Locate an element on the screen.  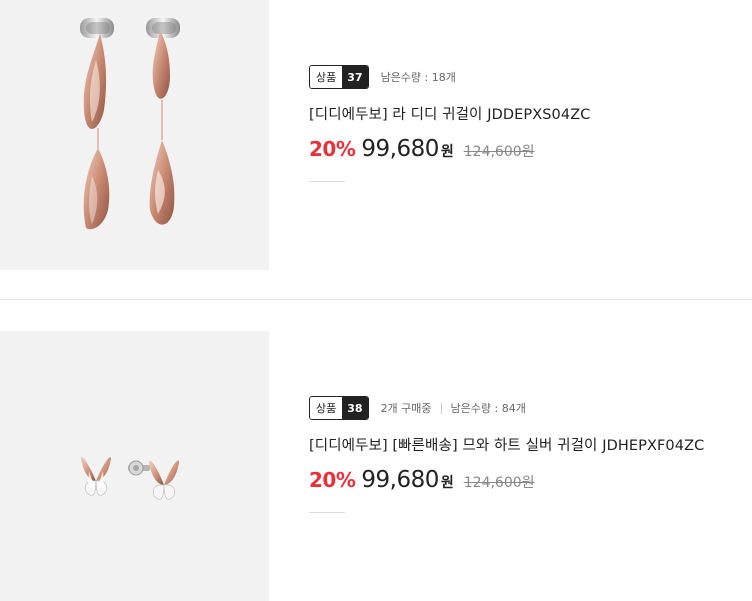
product-title: [디디에두보] 라 디디 귀걸이 JDDEPXS04ZC is located at coordinates (529, 113).